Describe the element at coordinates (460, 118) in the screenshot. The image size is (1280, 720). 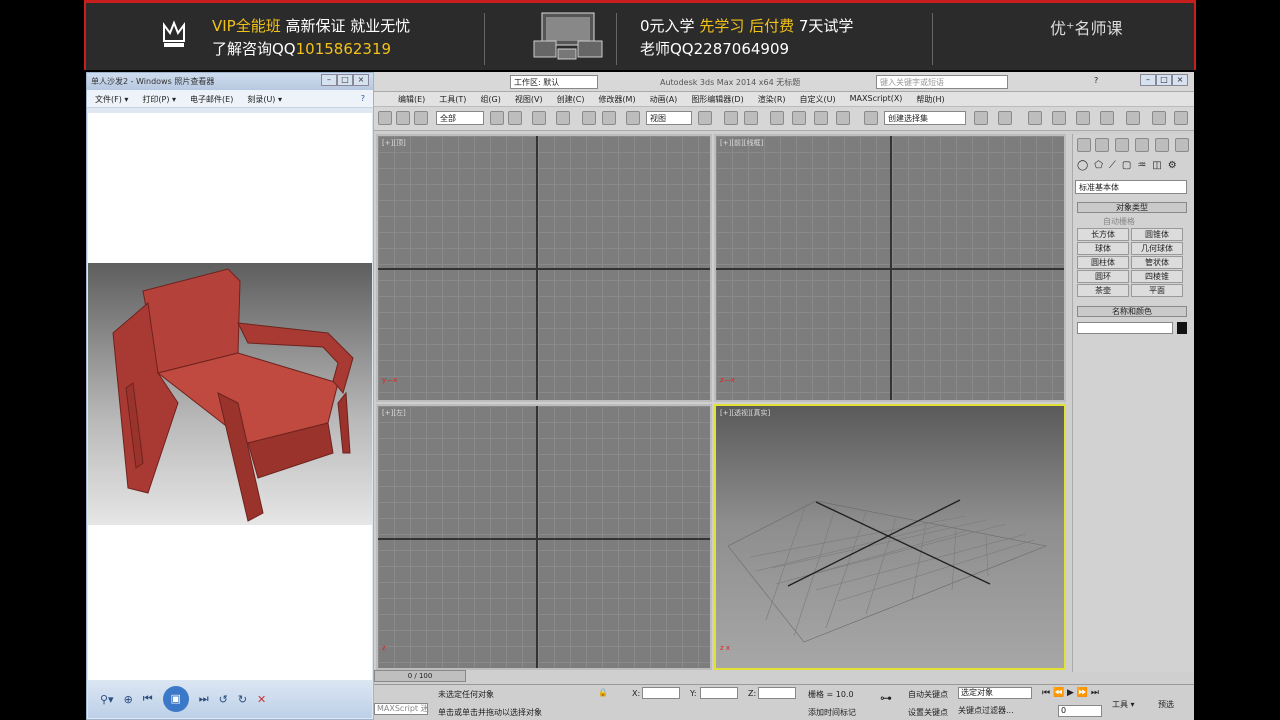
I see `selection-filter-dropdown: 全部` at that location.